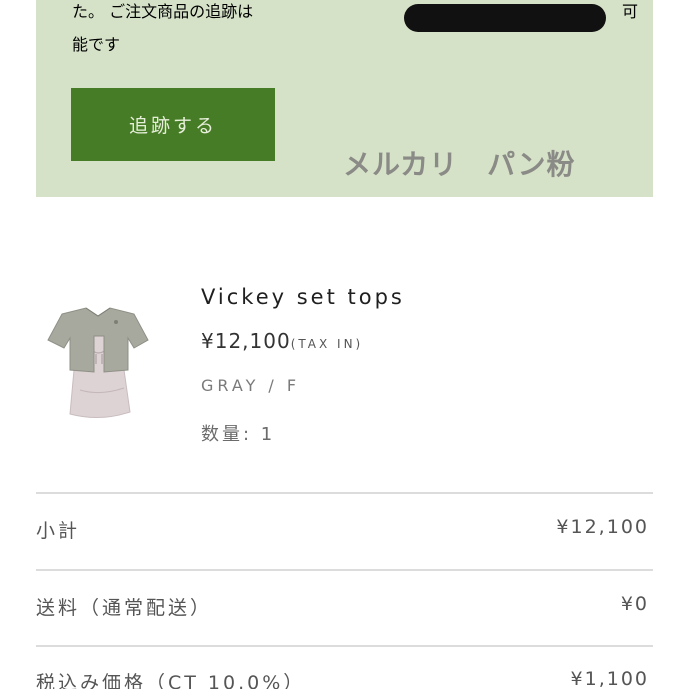 This screenshot has height=689, width=689. What do you see at coordinates (171, 680) in the screenshot?
I see `tax-label: 税込み価格（CT 10.0%）` at bounding box center [171, 680].